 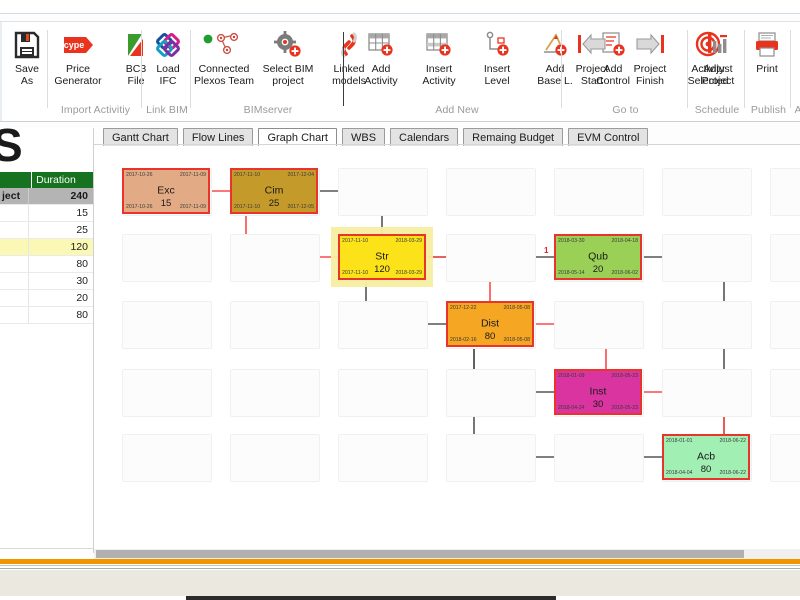 I want to click on status-accent-bar, so click(x=400, y=561).